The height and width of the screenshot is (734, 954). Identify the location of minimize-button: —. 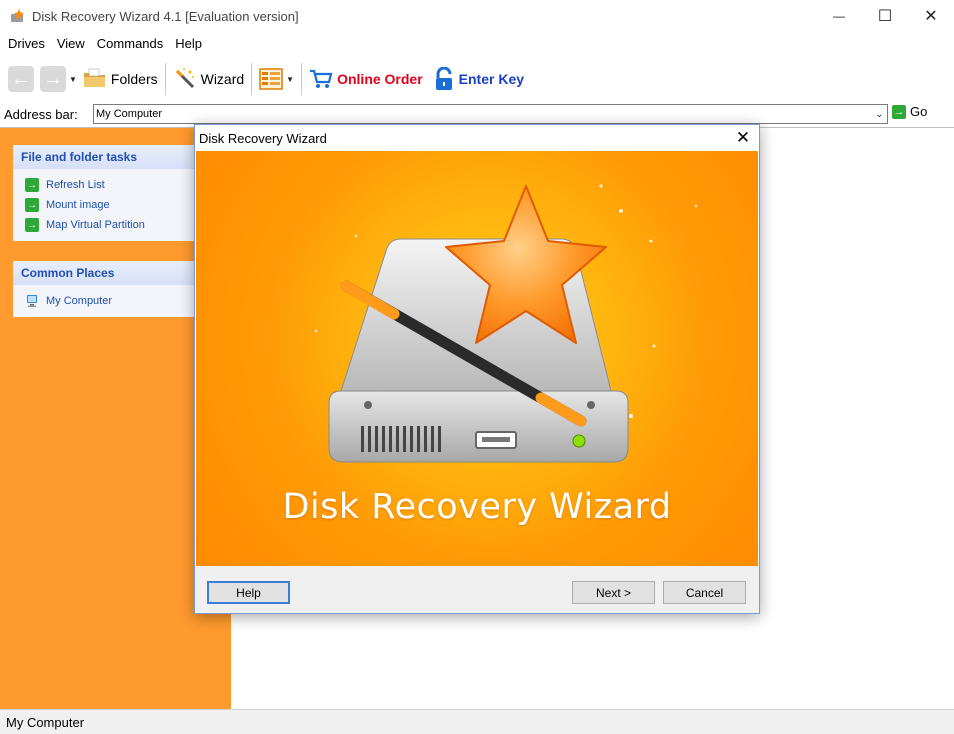
(839, 16).